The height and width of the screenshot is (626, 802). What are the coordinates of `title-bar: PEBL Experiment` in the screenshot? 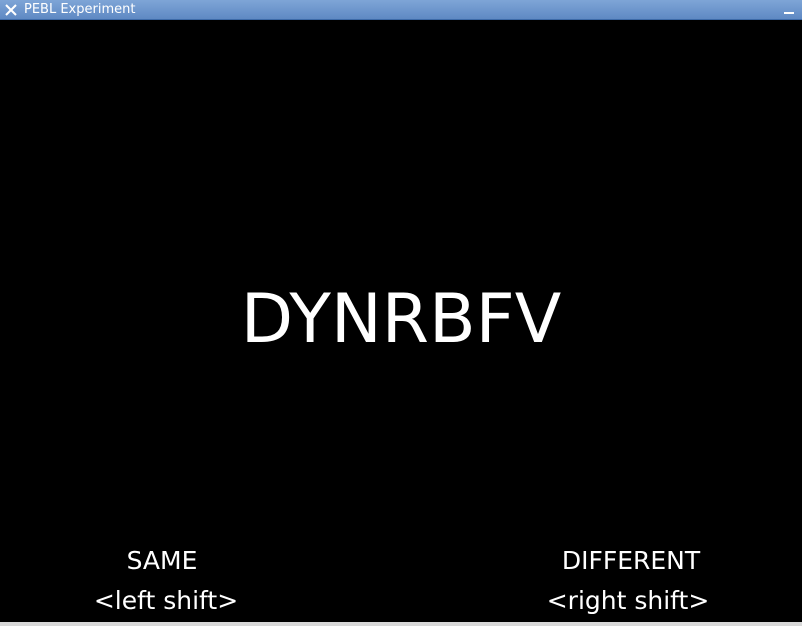 It's located at (401, 10).